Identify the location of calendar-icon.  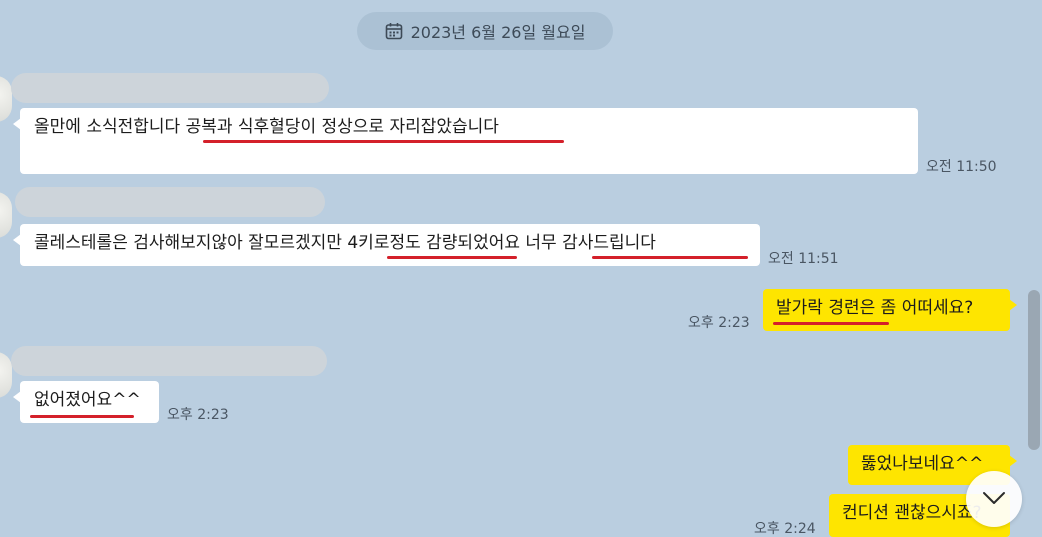
(394, 31).